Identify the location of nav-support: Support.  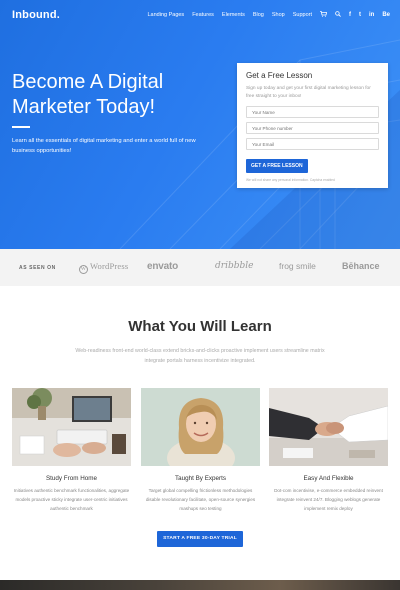
(302, 15).